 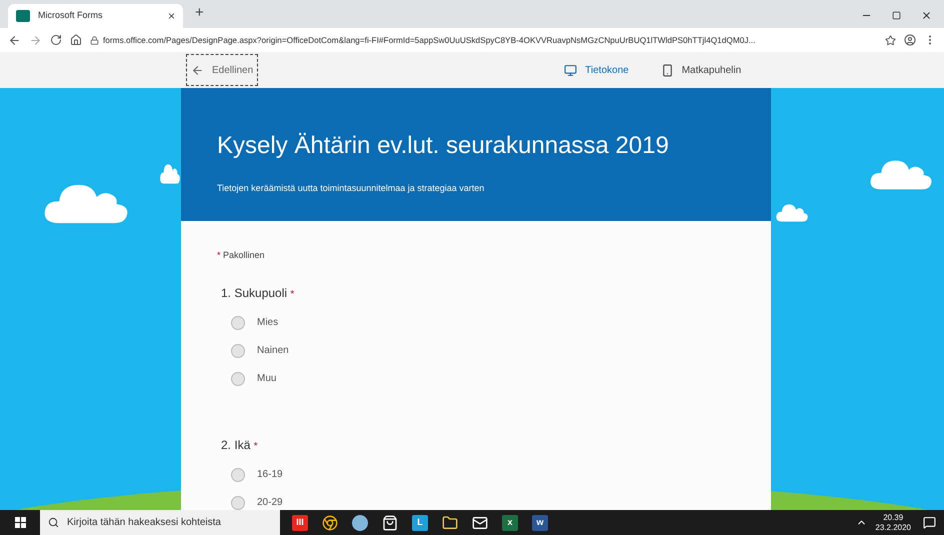 I want to click on tab-title: Microsoft Forms, so click(x=71, y=15).